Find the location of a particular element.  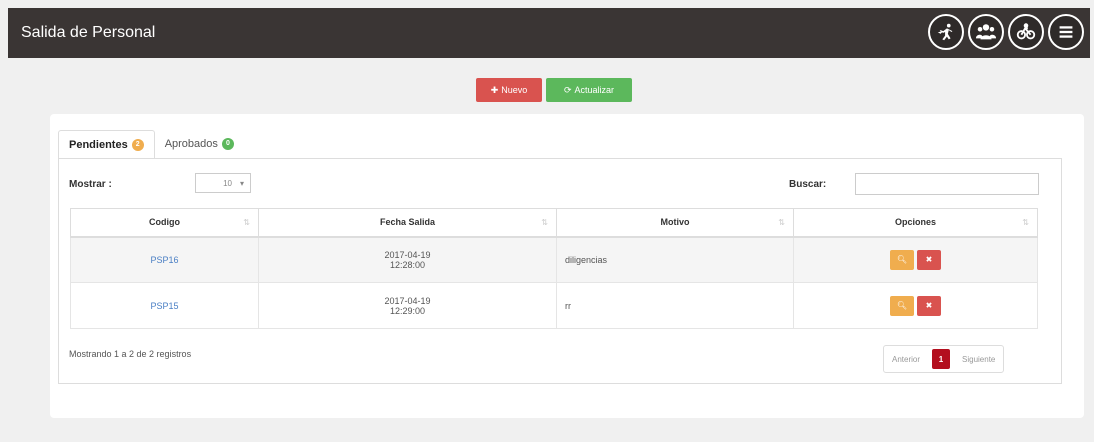

previous-page-button: Anterior is located at coordinates (906, 359).